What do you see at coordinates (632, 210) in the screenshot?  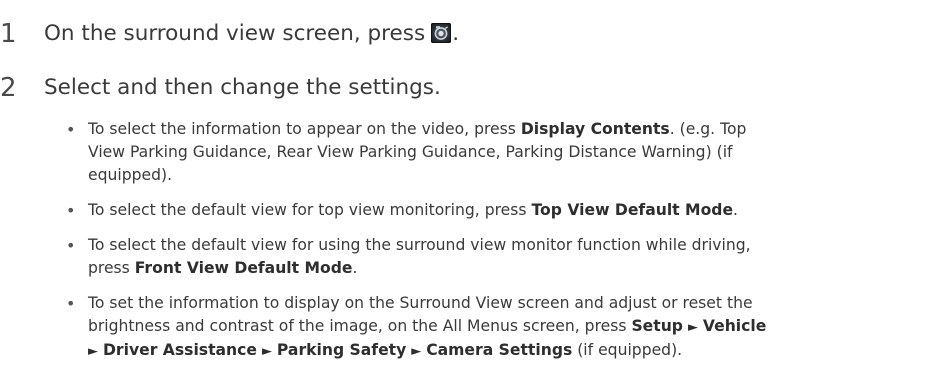 I see `top-view-default-mode-label: Top View Default Mode` at bounding box center [632, 210].